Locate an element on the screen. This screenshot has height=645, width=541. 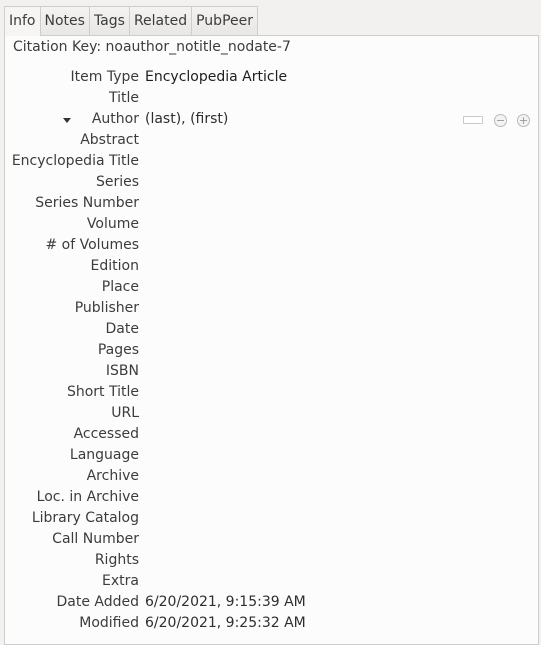
tab-notes: Notes is located at coordinates (64, 20).